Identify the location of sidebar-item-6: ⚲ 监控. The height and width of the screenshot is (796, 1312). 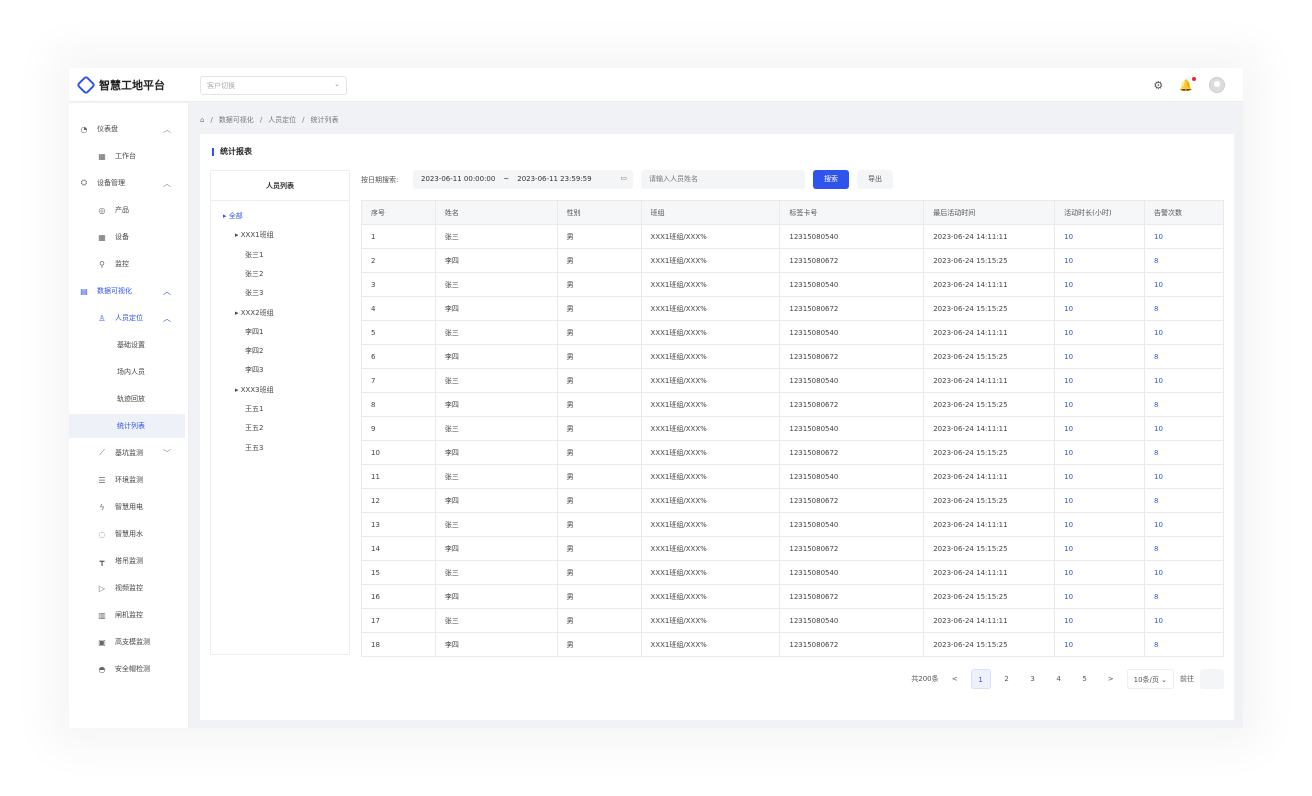
(127, 264).